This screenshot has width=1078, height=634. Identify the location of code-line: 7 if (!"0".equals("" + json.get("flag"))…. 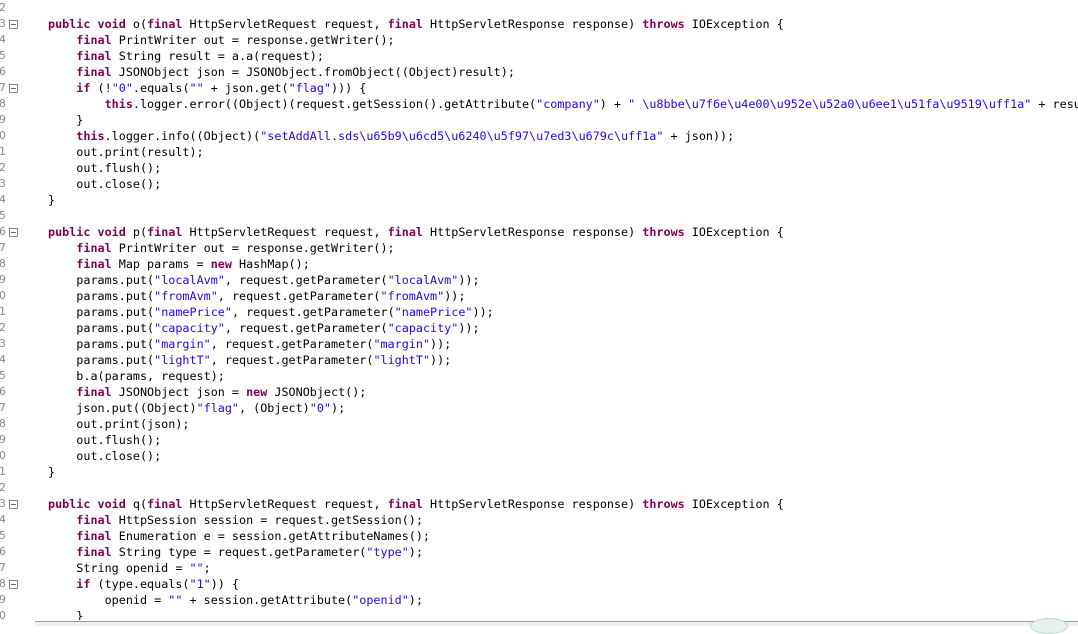
(539, 88).